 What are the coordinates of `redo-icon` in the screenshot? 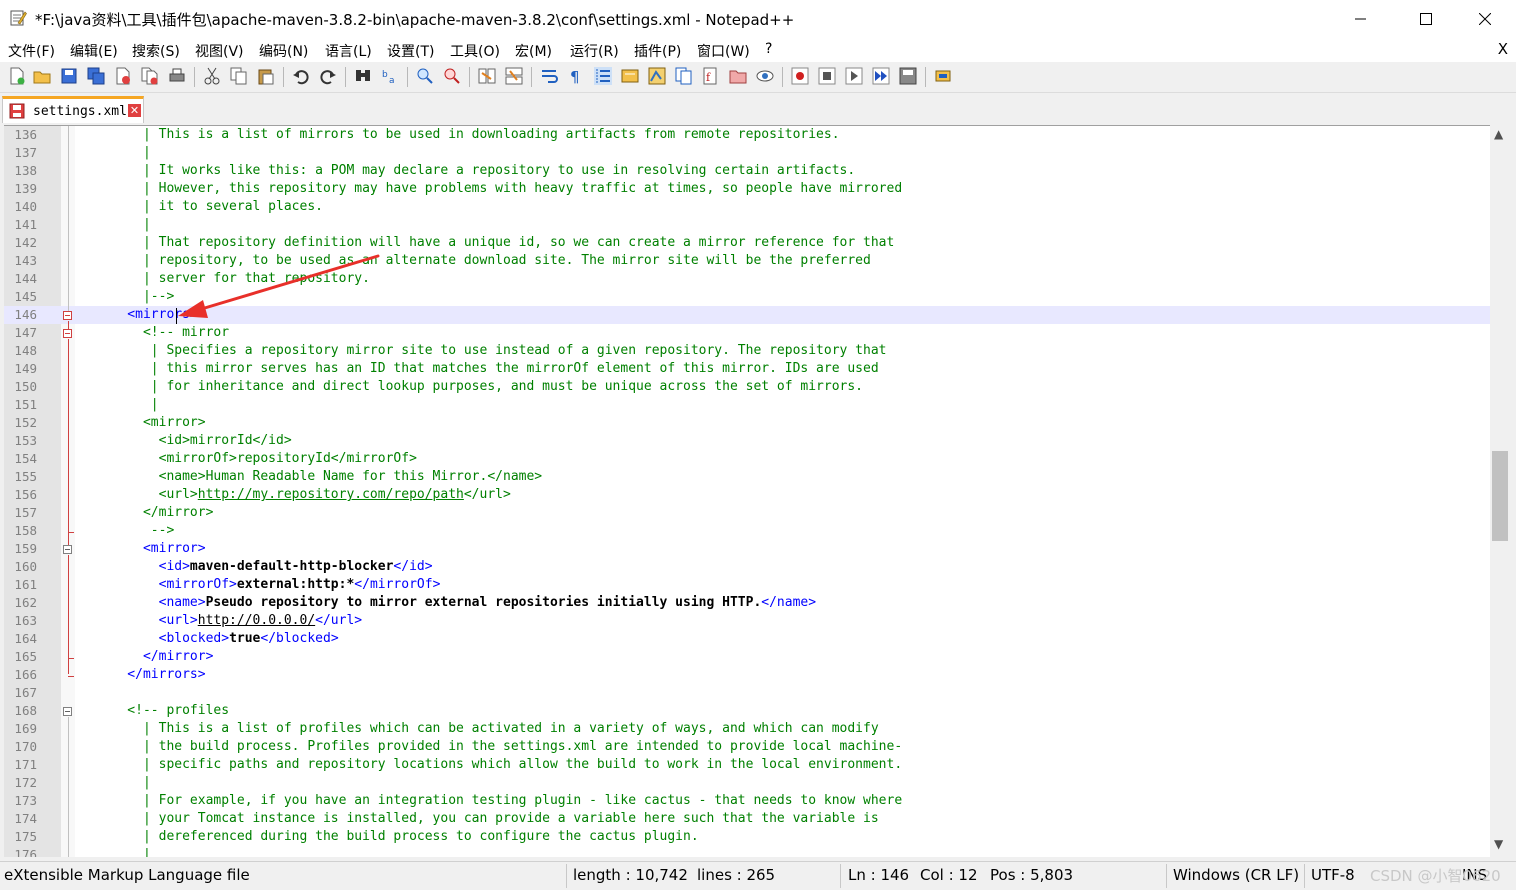 It's located at (328, 76).